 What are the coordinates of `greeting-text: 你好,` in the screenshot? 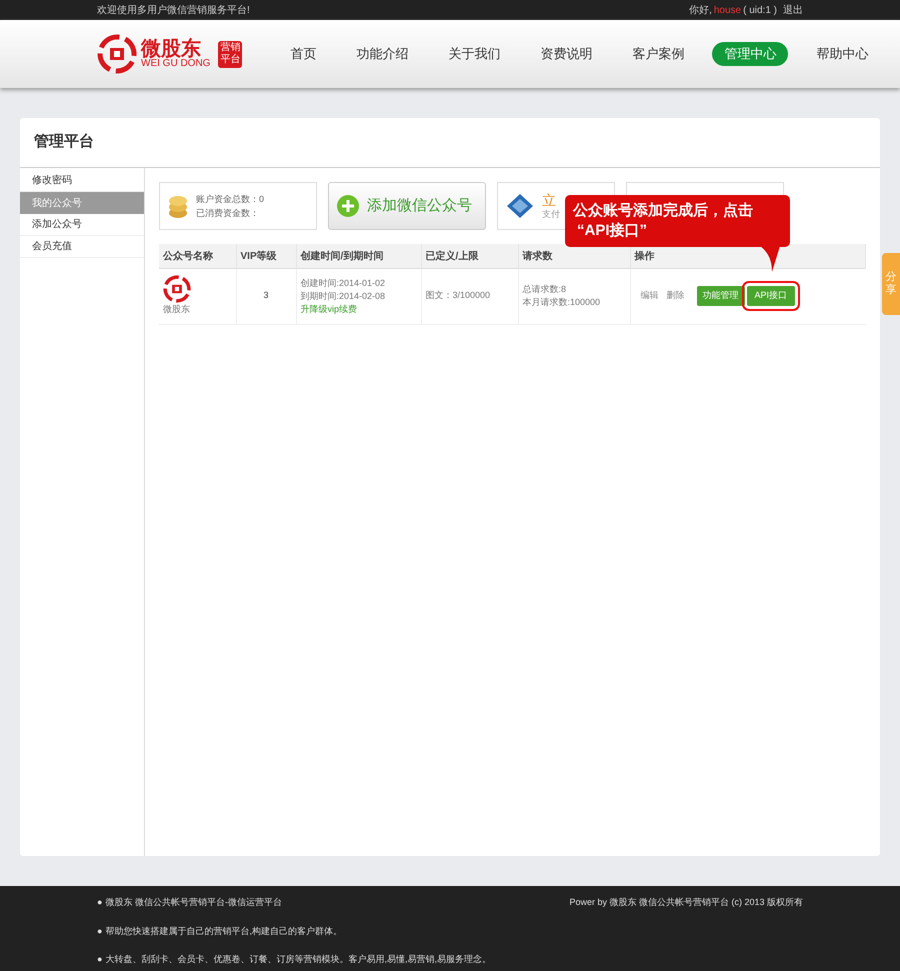 It's located at (700, 11).